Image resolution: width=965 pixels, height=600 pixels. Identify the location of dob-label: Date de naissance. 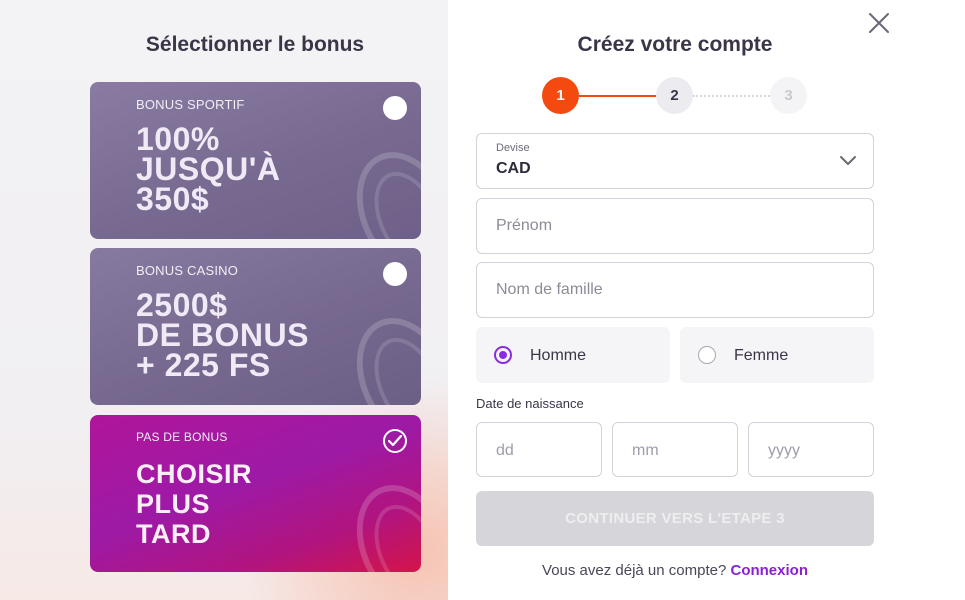
(530, 403).